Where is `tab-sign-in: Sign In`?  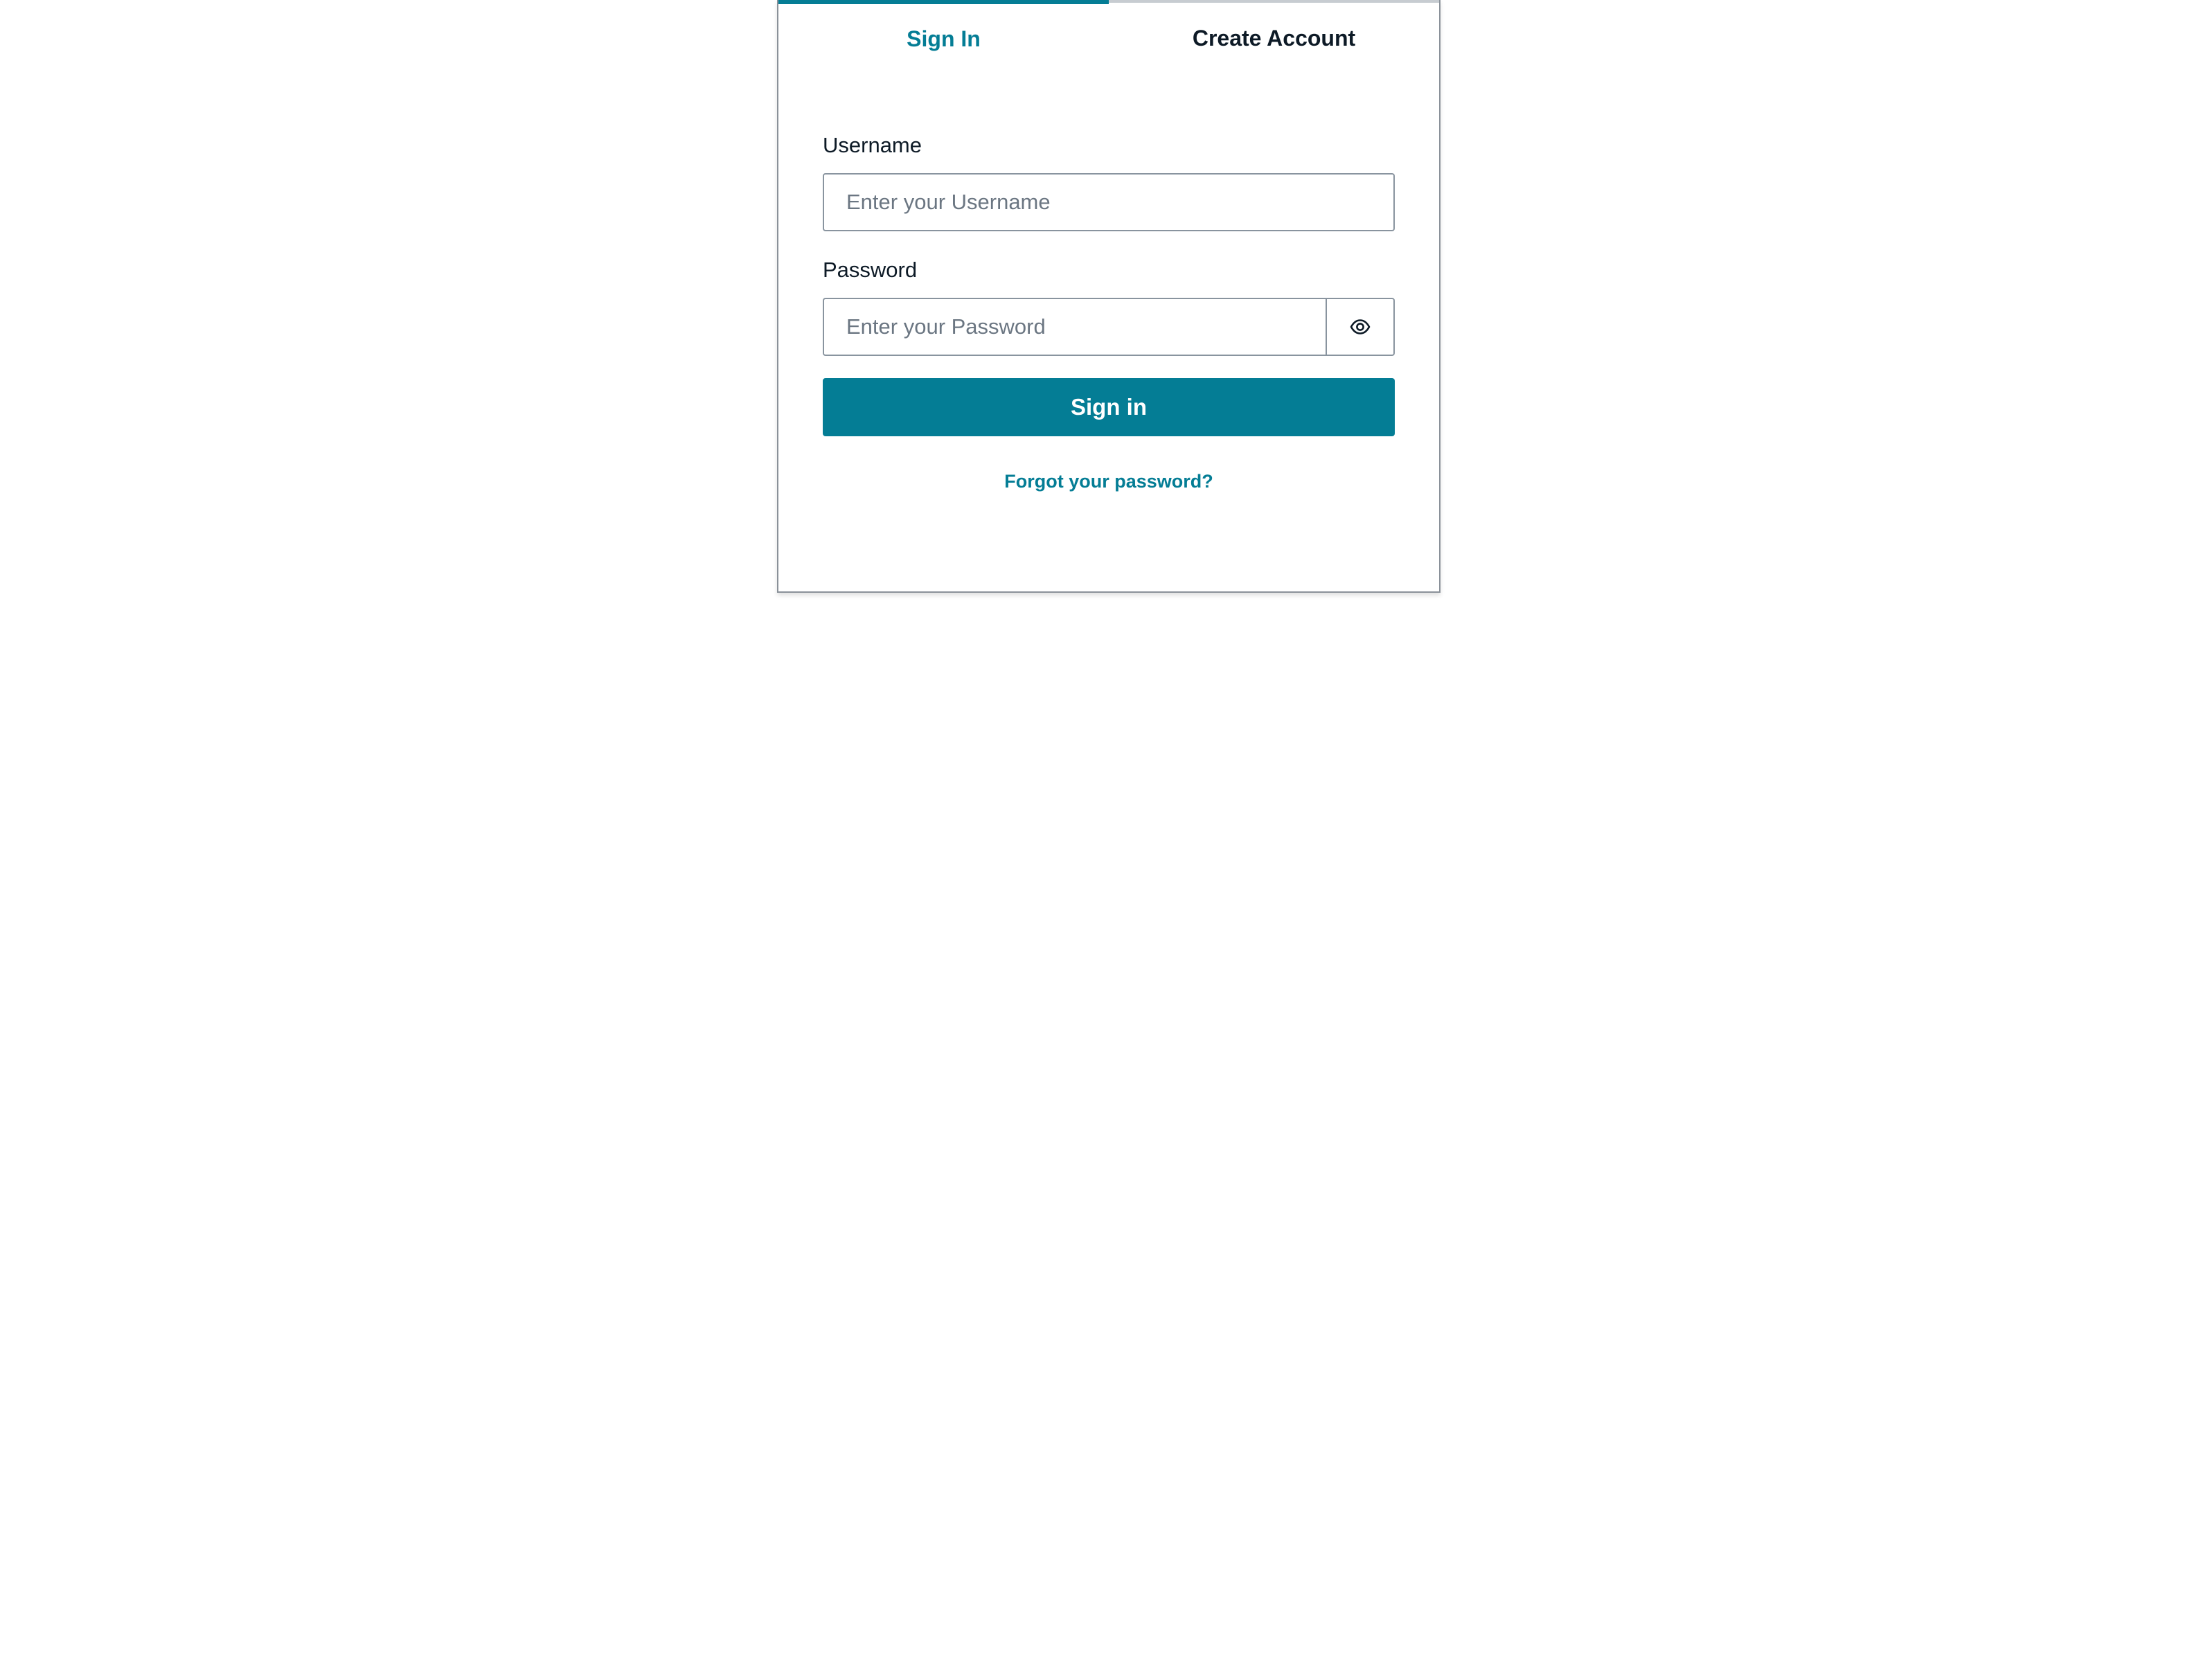
tab-sign-in: Sign In is located at coordinates (944, 38).